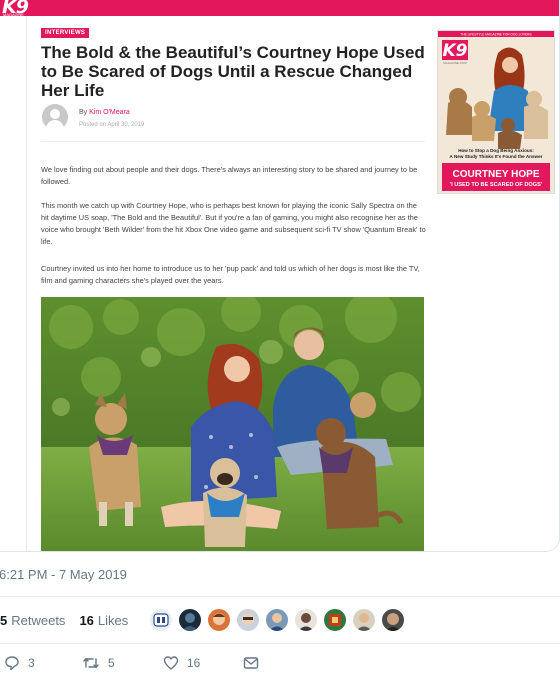  I want to click on author-avatar, so click(55, 117).